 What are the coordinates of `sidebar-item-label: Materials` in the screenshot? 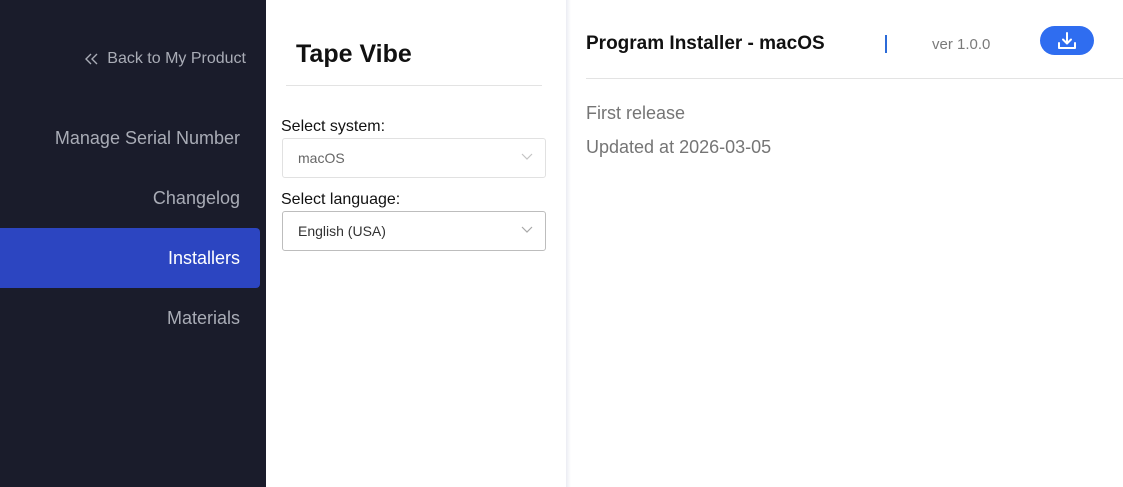 It's located at (203, 317).